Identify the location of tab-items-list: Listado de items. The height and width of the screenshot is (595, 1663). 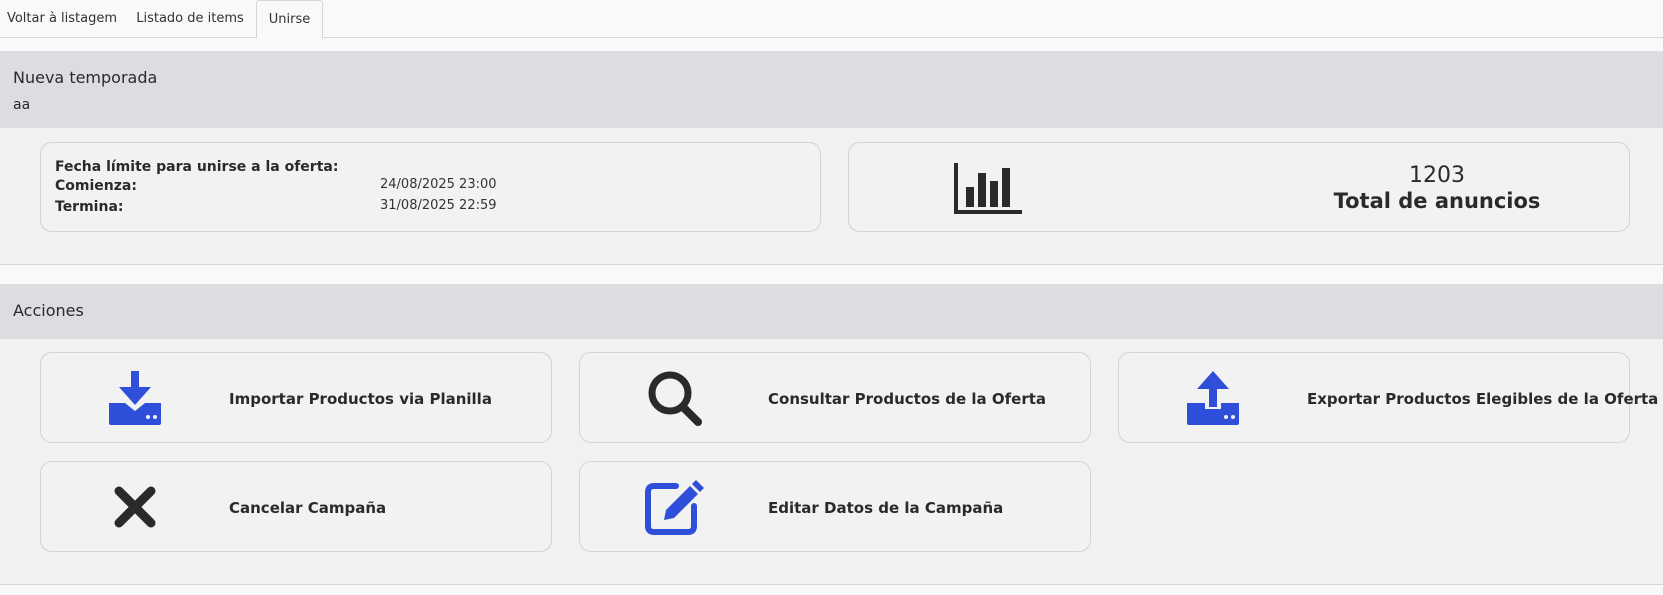
(190, 19).